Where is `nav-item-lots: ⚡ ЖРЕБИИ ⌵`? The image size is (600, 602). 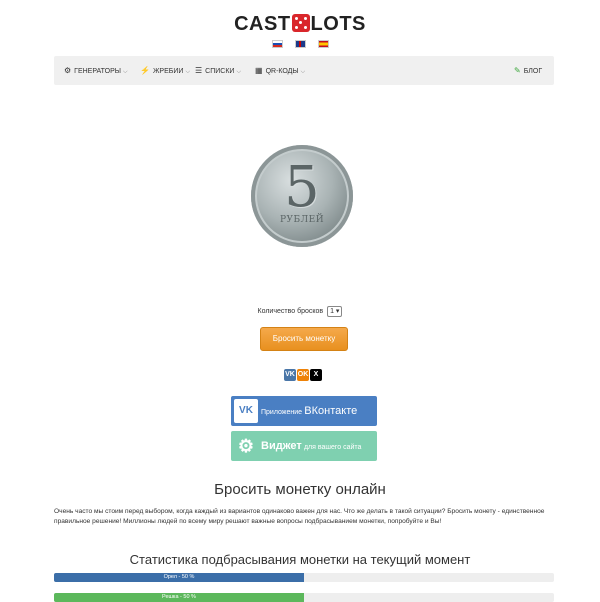
nav-item-lots: ⚡ ЖРЕБИИ ⌵ is located at coordinates (165, 70).